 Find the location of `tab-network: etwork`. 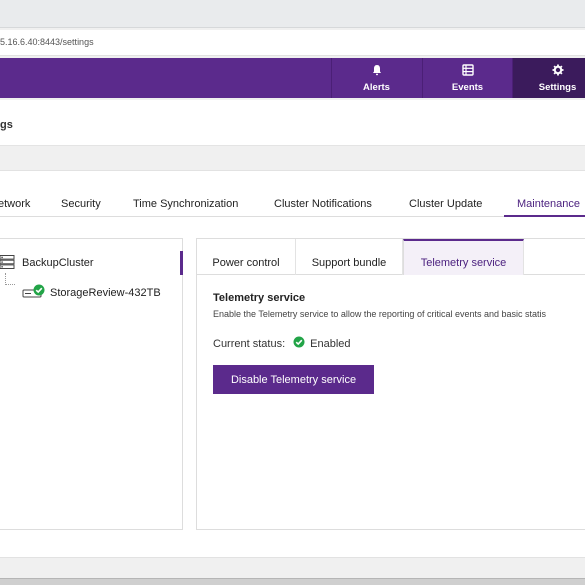

tab-network: etwork is located at coordinates (15, 203).